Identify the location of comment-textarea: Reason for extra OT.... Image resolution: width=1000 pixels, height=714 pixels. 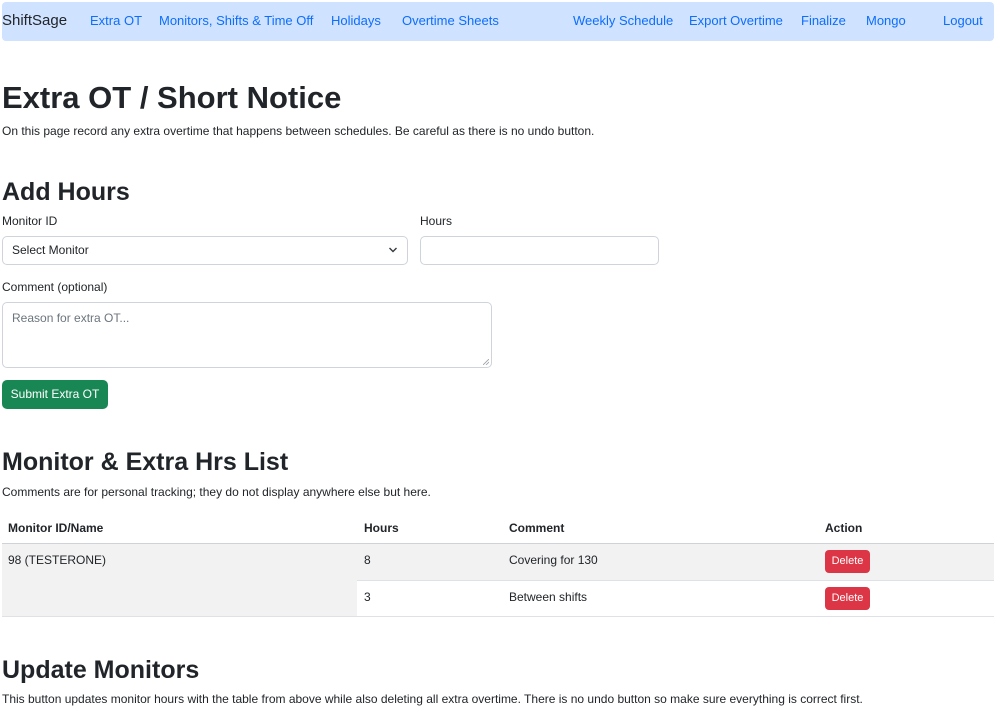
(247, 335).